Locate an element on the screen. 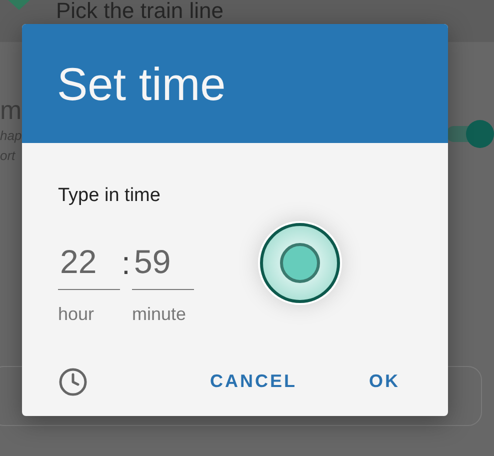 This screenshot has width=494, height=456. field-label: hour is located at coordinates (77, 314).